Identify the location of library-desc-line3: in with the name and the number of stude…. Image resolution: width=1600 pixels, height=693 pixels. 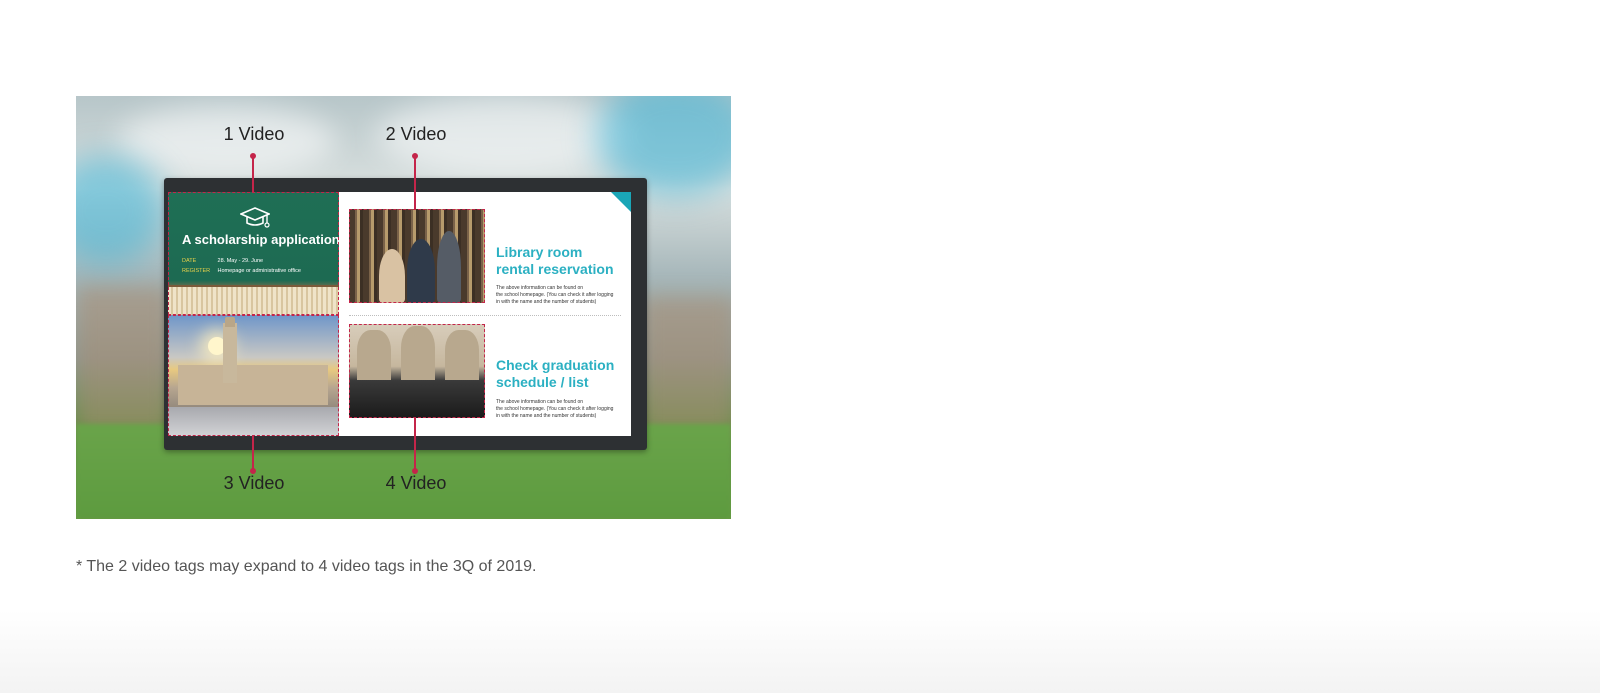
(546, 302).